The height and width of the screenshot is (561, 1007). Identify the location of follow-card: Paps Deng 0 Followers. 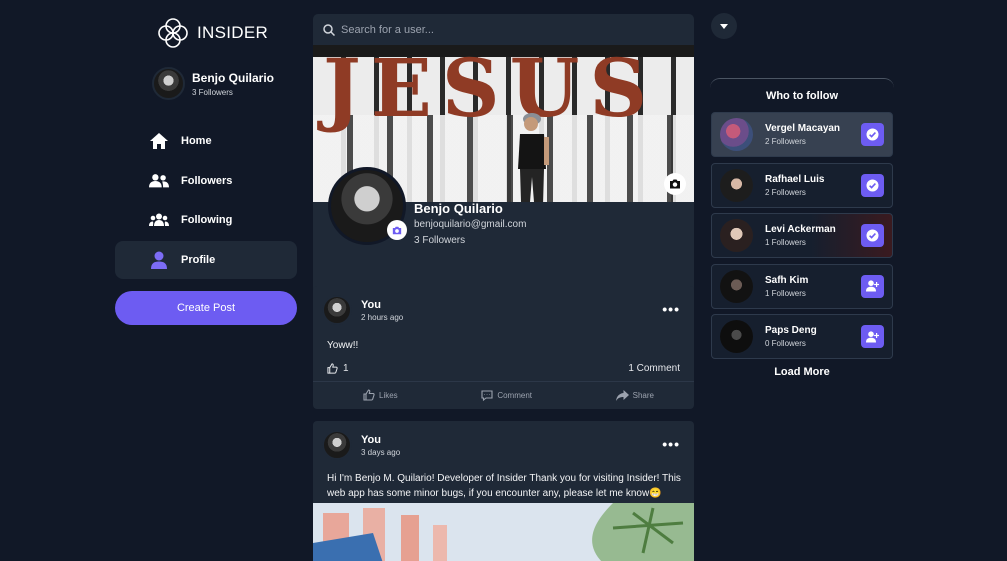
(802, 336).